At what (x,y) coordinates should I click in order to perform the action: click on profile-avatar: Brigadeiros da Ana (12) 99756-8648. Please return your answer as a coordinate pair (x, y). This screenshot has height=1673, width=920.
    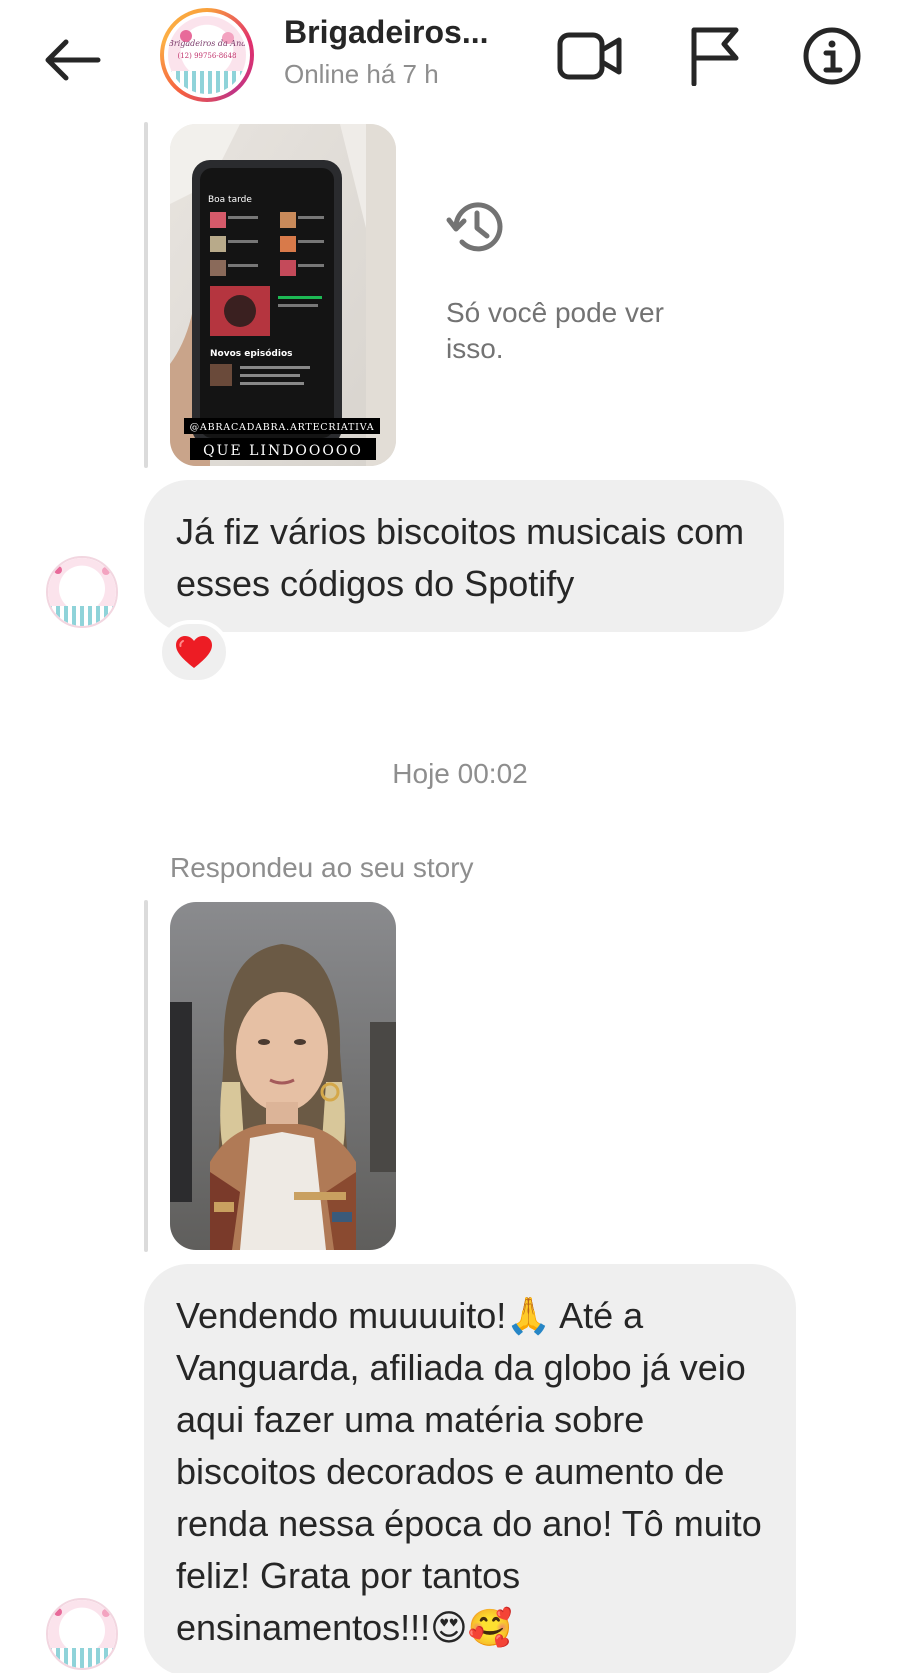
    Looking at the image, I should click on (207, 55).